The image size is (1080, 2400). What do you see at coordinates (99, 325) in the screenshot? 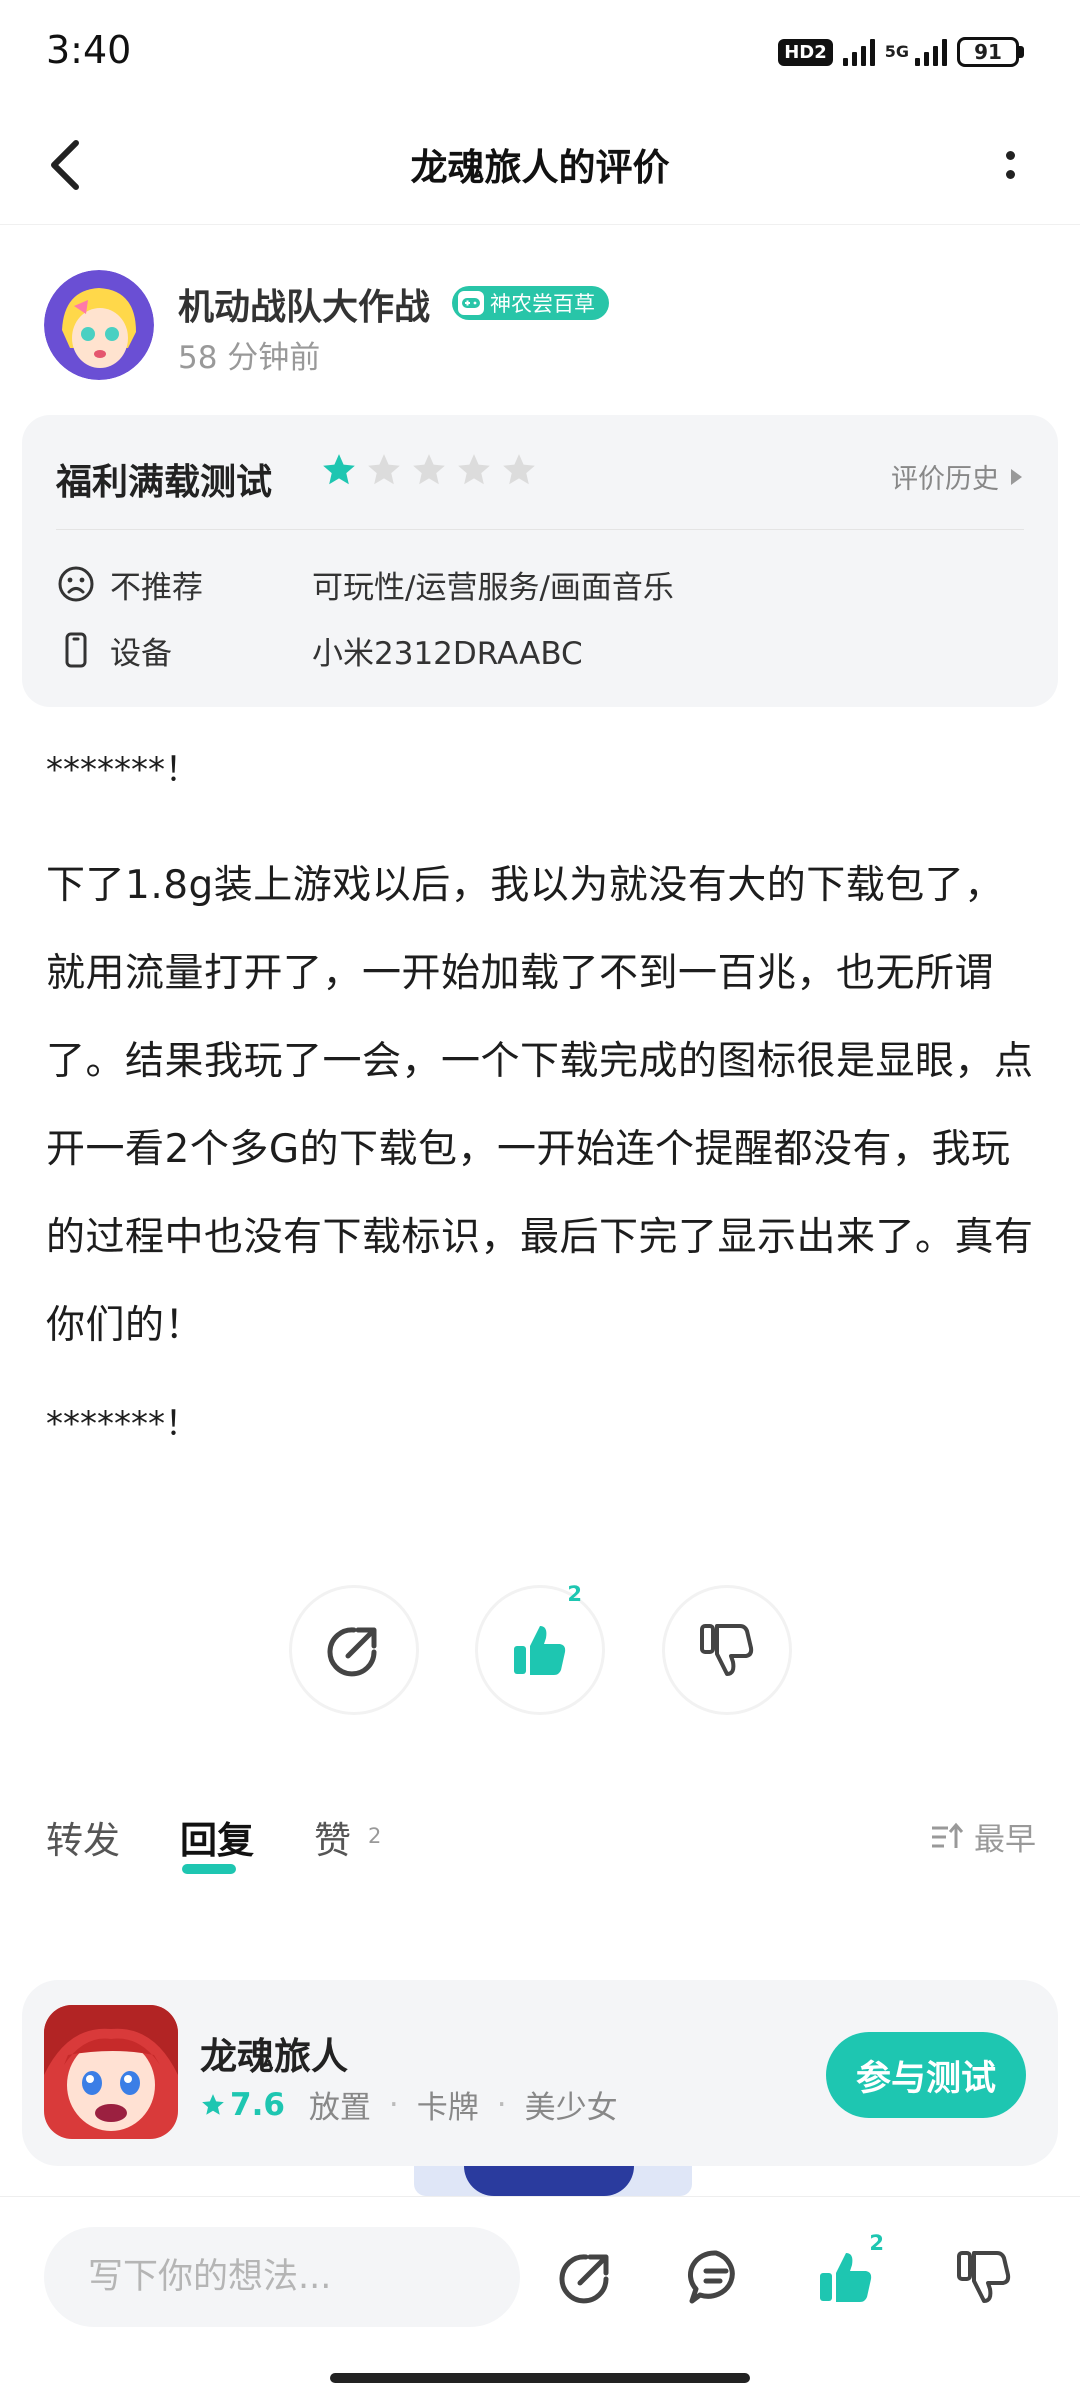
I see `avatar` at bounding box center [99, 325].